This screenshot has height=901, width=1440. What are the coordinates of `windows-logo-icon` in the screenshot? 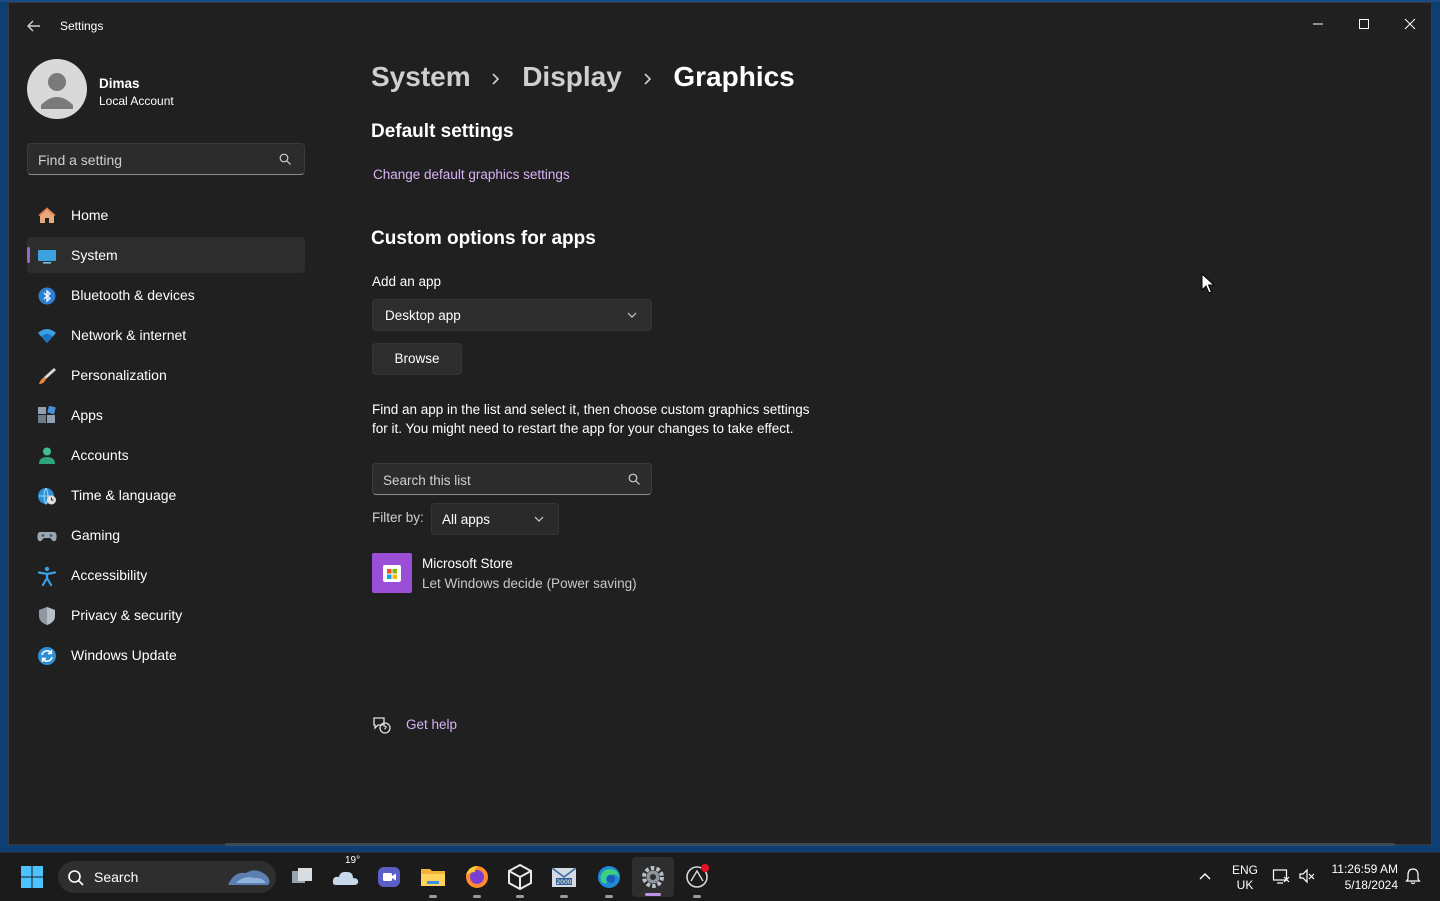 It's located at (32, 877).